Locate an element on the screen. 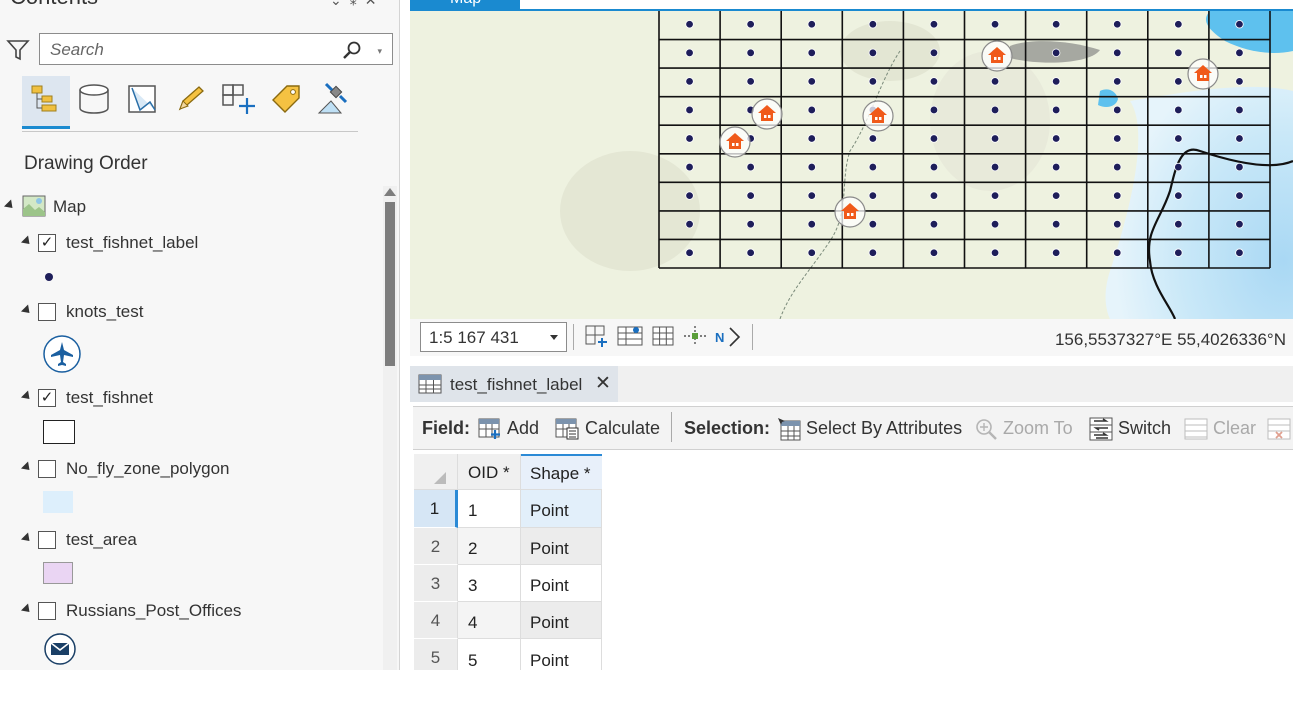 This screenshot has width=1293, height=703. select-by-attributes-icon is located at coordinates (789, 431).